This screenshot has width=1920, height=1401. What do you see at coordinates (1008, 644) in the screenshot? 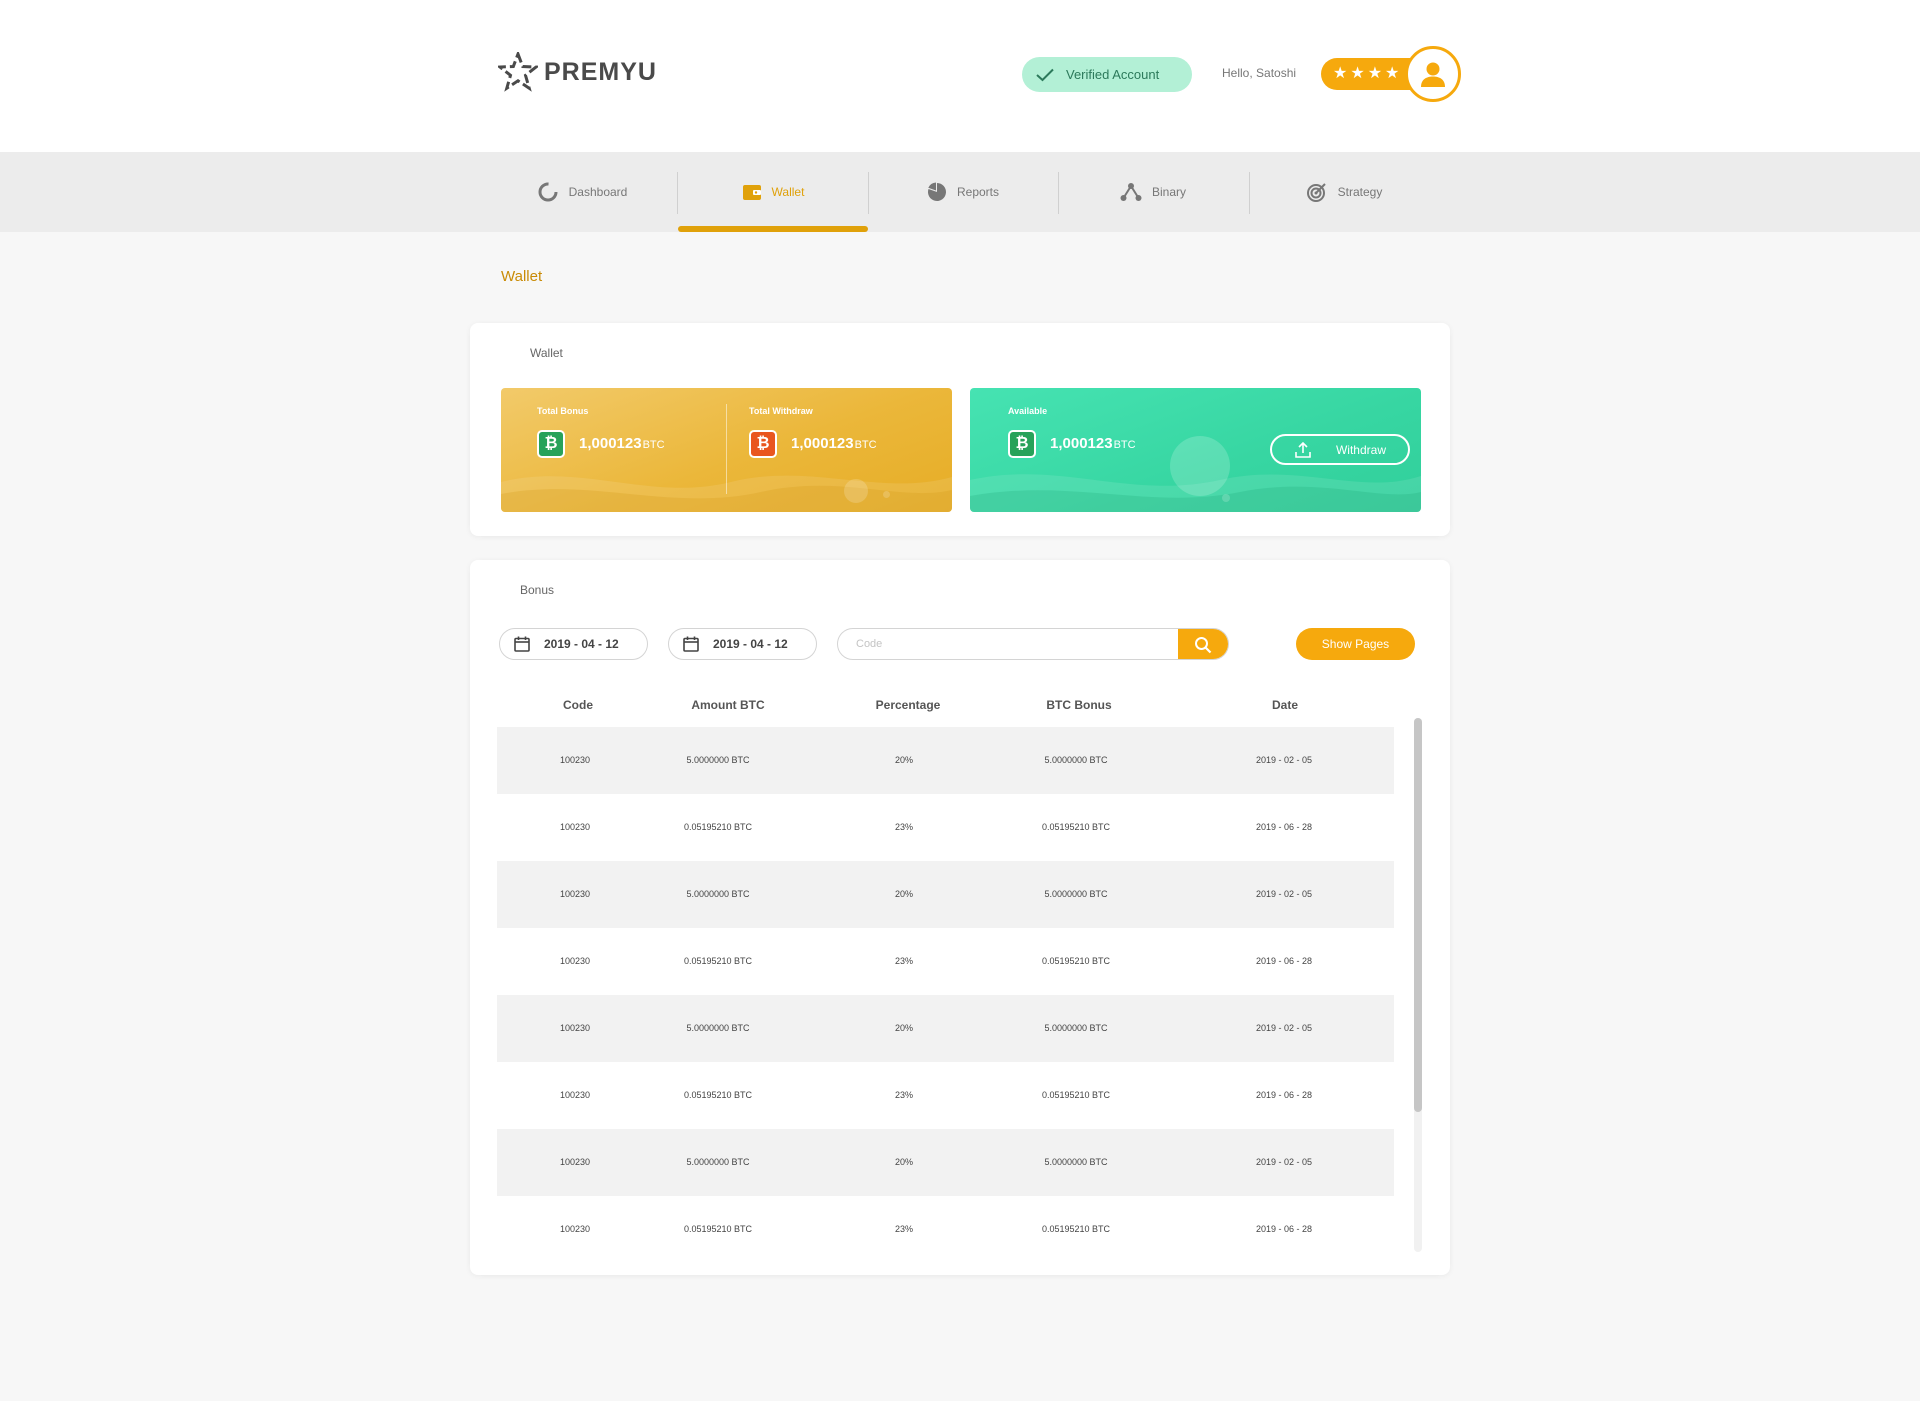
I see `code-search-input` at bounding box center [1008, 644].